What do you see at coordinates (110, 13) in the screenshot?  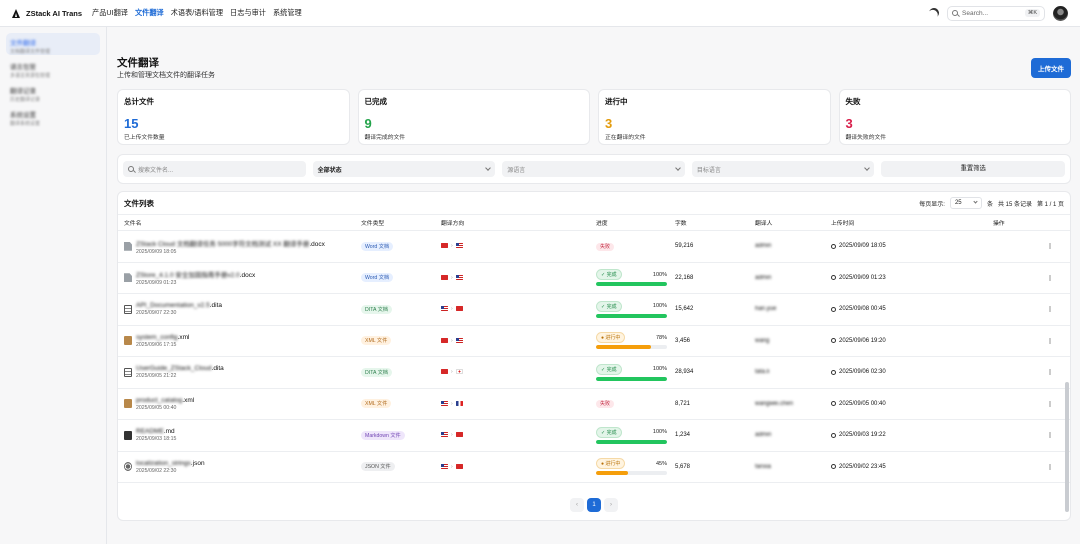 I see `nav-product-ui: 产品UI翻译` at bounding box center [110, 13].